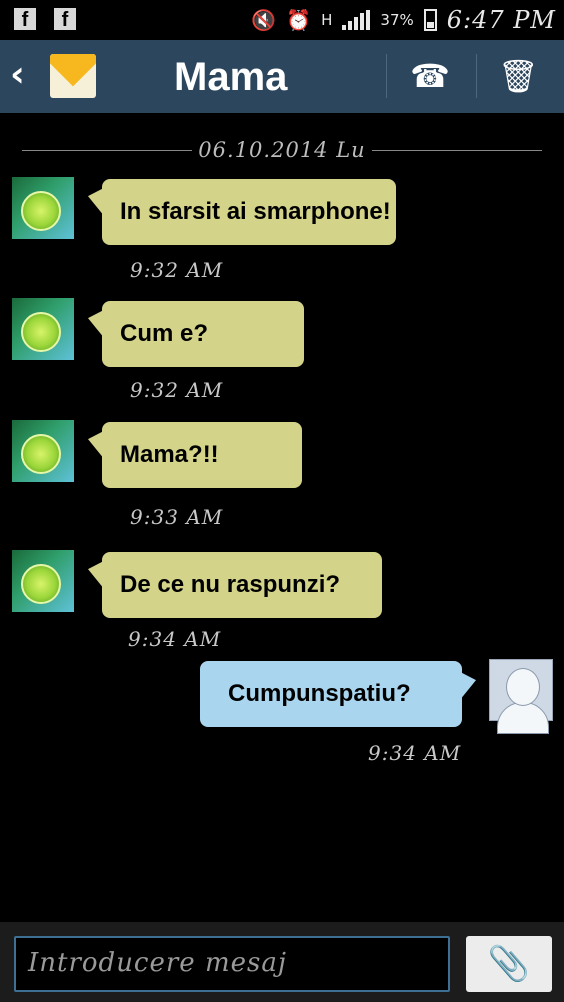 The height and width of the screenshot is (1002, 564). What do you see at coordinates (73, 70) in the screenshot?
I see `envelope-flap` at bounding box center [73, 70].